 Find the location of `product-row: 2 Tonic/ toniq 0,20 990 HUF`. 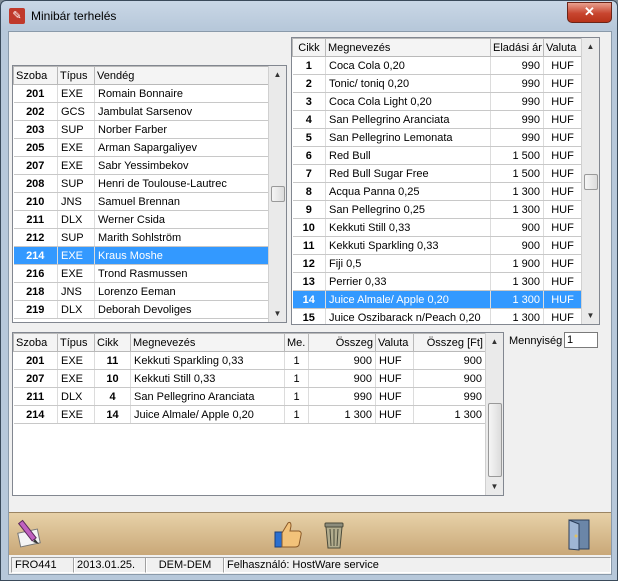

product-row: 2 Tonic/ toniq 0,20 990 HUF is located at coordinates (437, 83).